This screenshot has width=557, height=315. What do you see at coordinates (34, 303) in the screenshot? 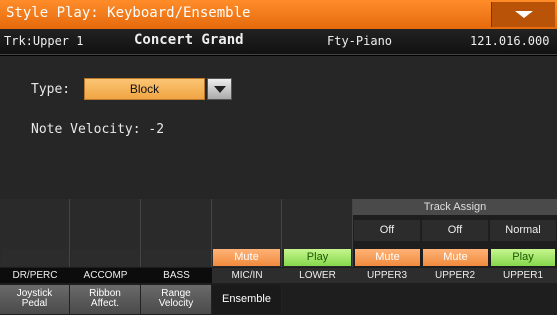
I see `tab-label: Pedal` at bounding box center [34, 303].